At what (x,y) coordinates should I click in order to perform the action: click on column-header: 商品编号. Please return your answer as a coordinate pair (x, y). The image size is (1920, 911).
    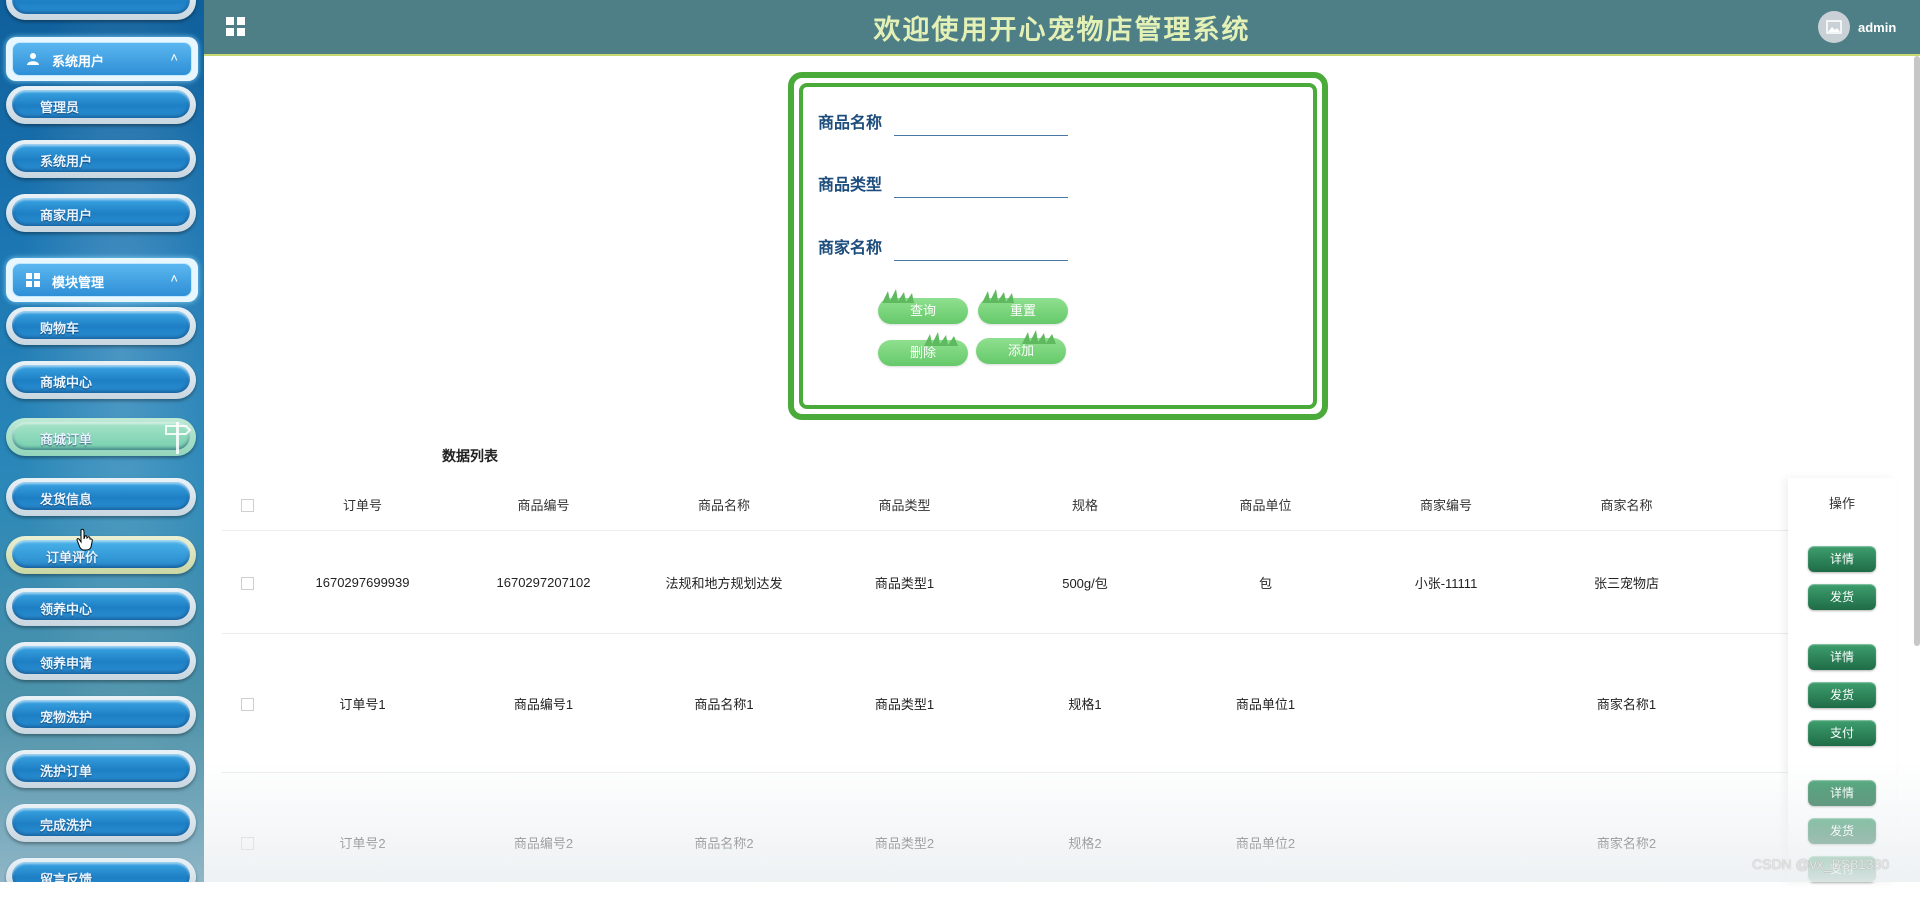
    Looking at the image, I should click on (543, 504).